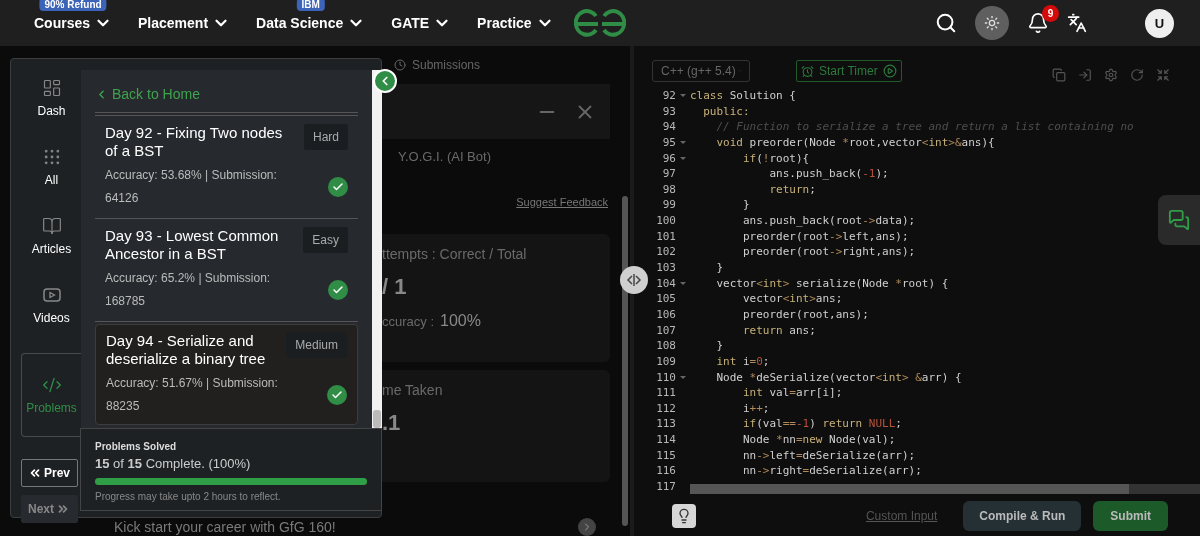  Describe the element at coordinates (184, 23) in the screenshot. I see `nav-menu: Placement` at that location.